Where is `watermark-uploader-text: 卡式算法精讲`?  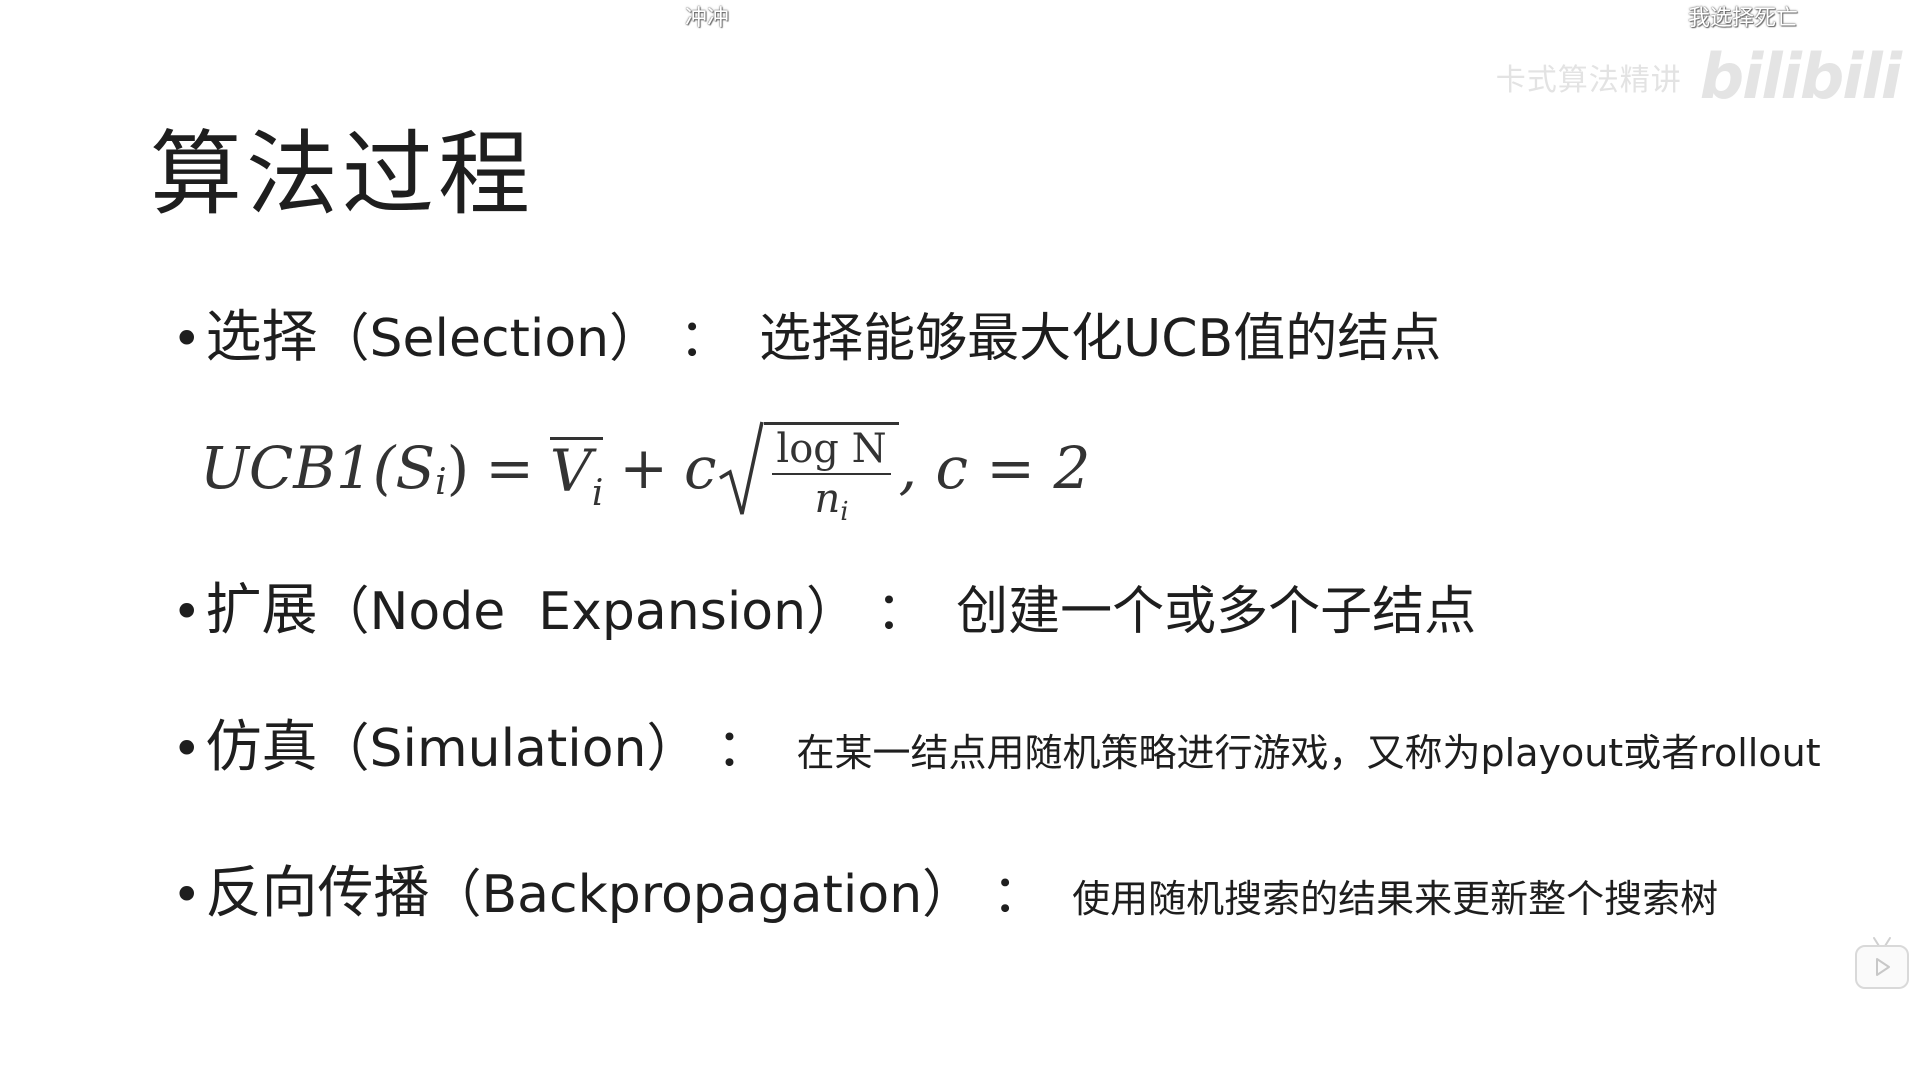
watermark-uploader-text: 卡式算法精讲 is located at coordinates (1588, 80).